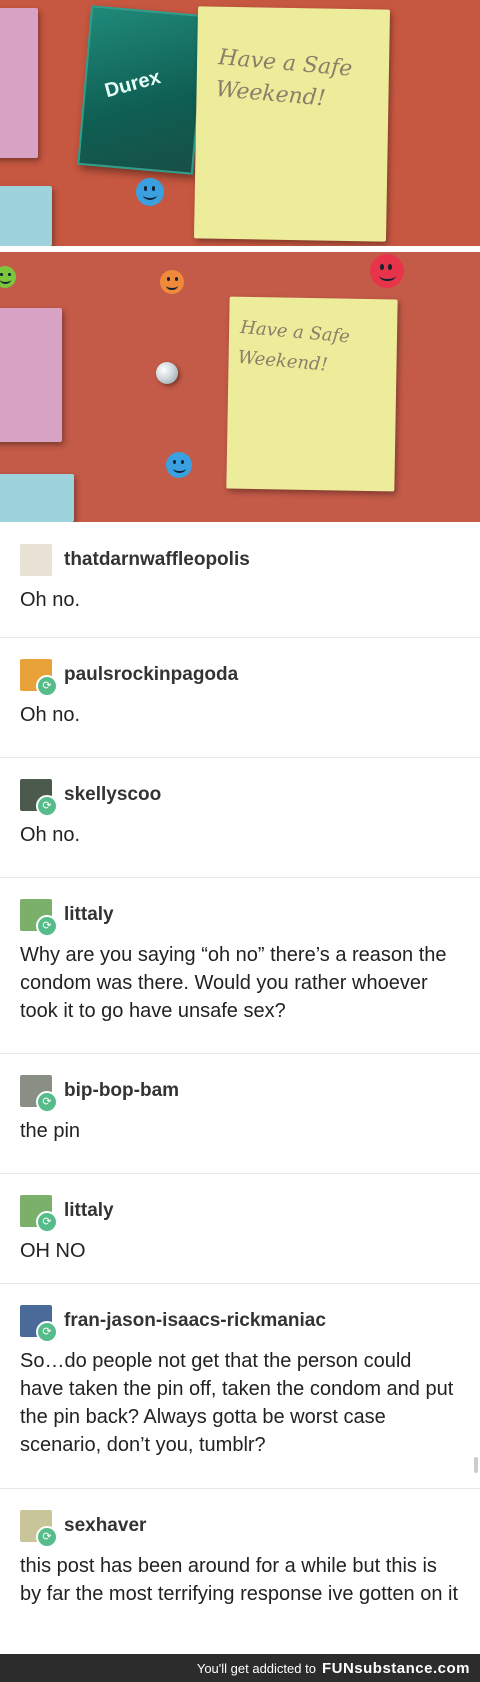  I want to click on reply-item: ⟳ littaly OH NO, so click(240, 1228).